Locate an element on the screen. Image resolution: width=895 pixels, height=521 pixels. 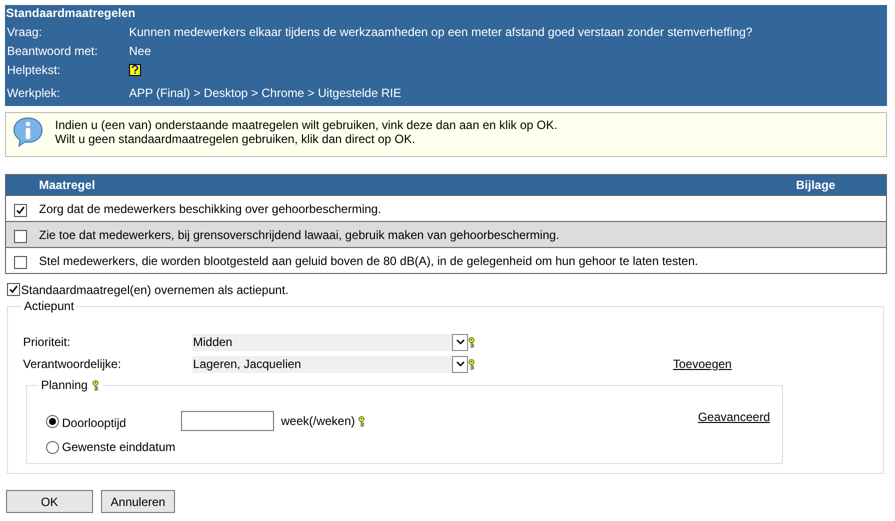
select-field: Lageren, Jacquelien is located at coordinates (330, 364).